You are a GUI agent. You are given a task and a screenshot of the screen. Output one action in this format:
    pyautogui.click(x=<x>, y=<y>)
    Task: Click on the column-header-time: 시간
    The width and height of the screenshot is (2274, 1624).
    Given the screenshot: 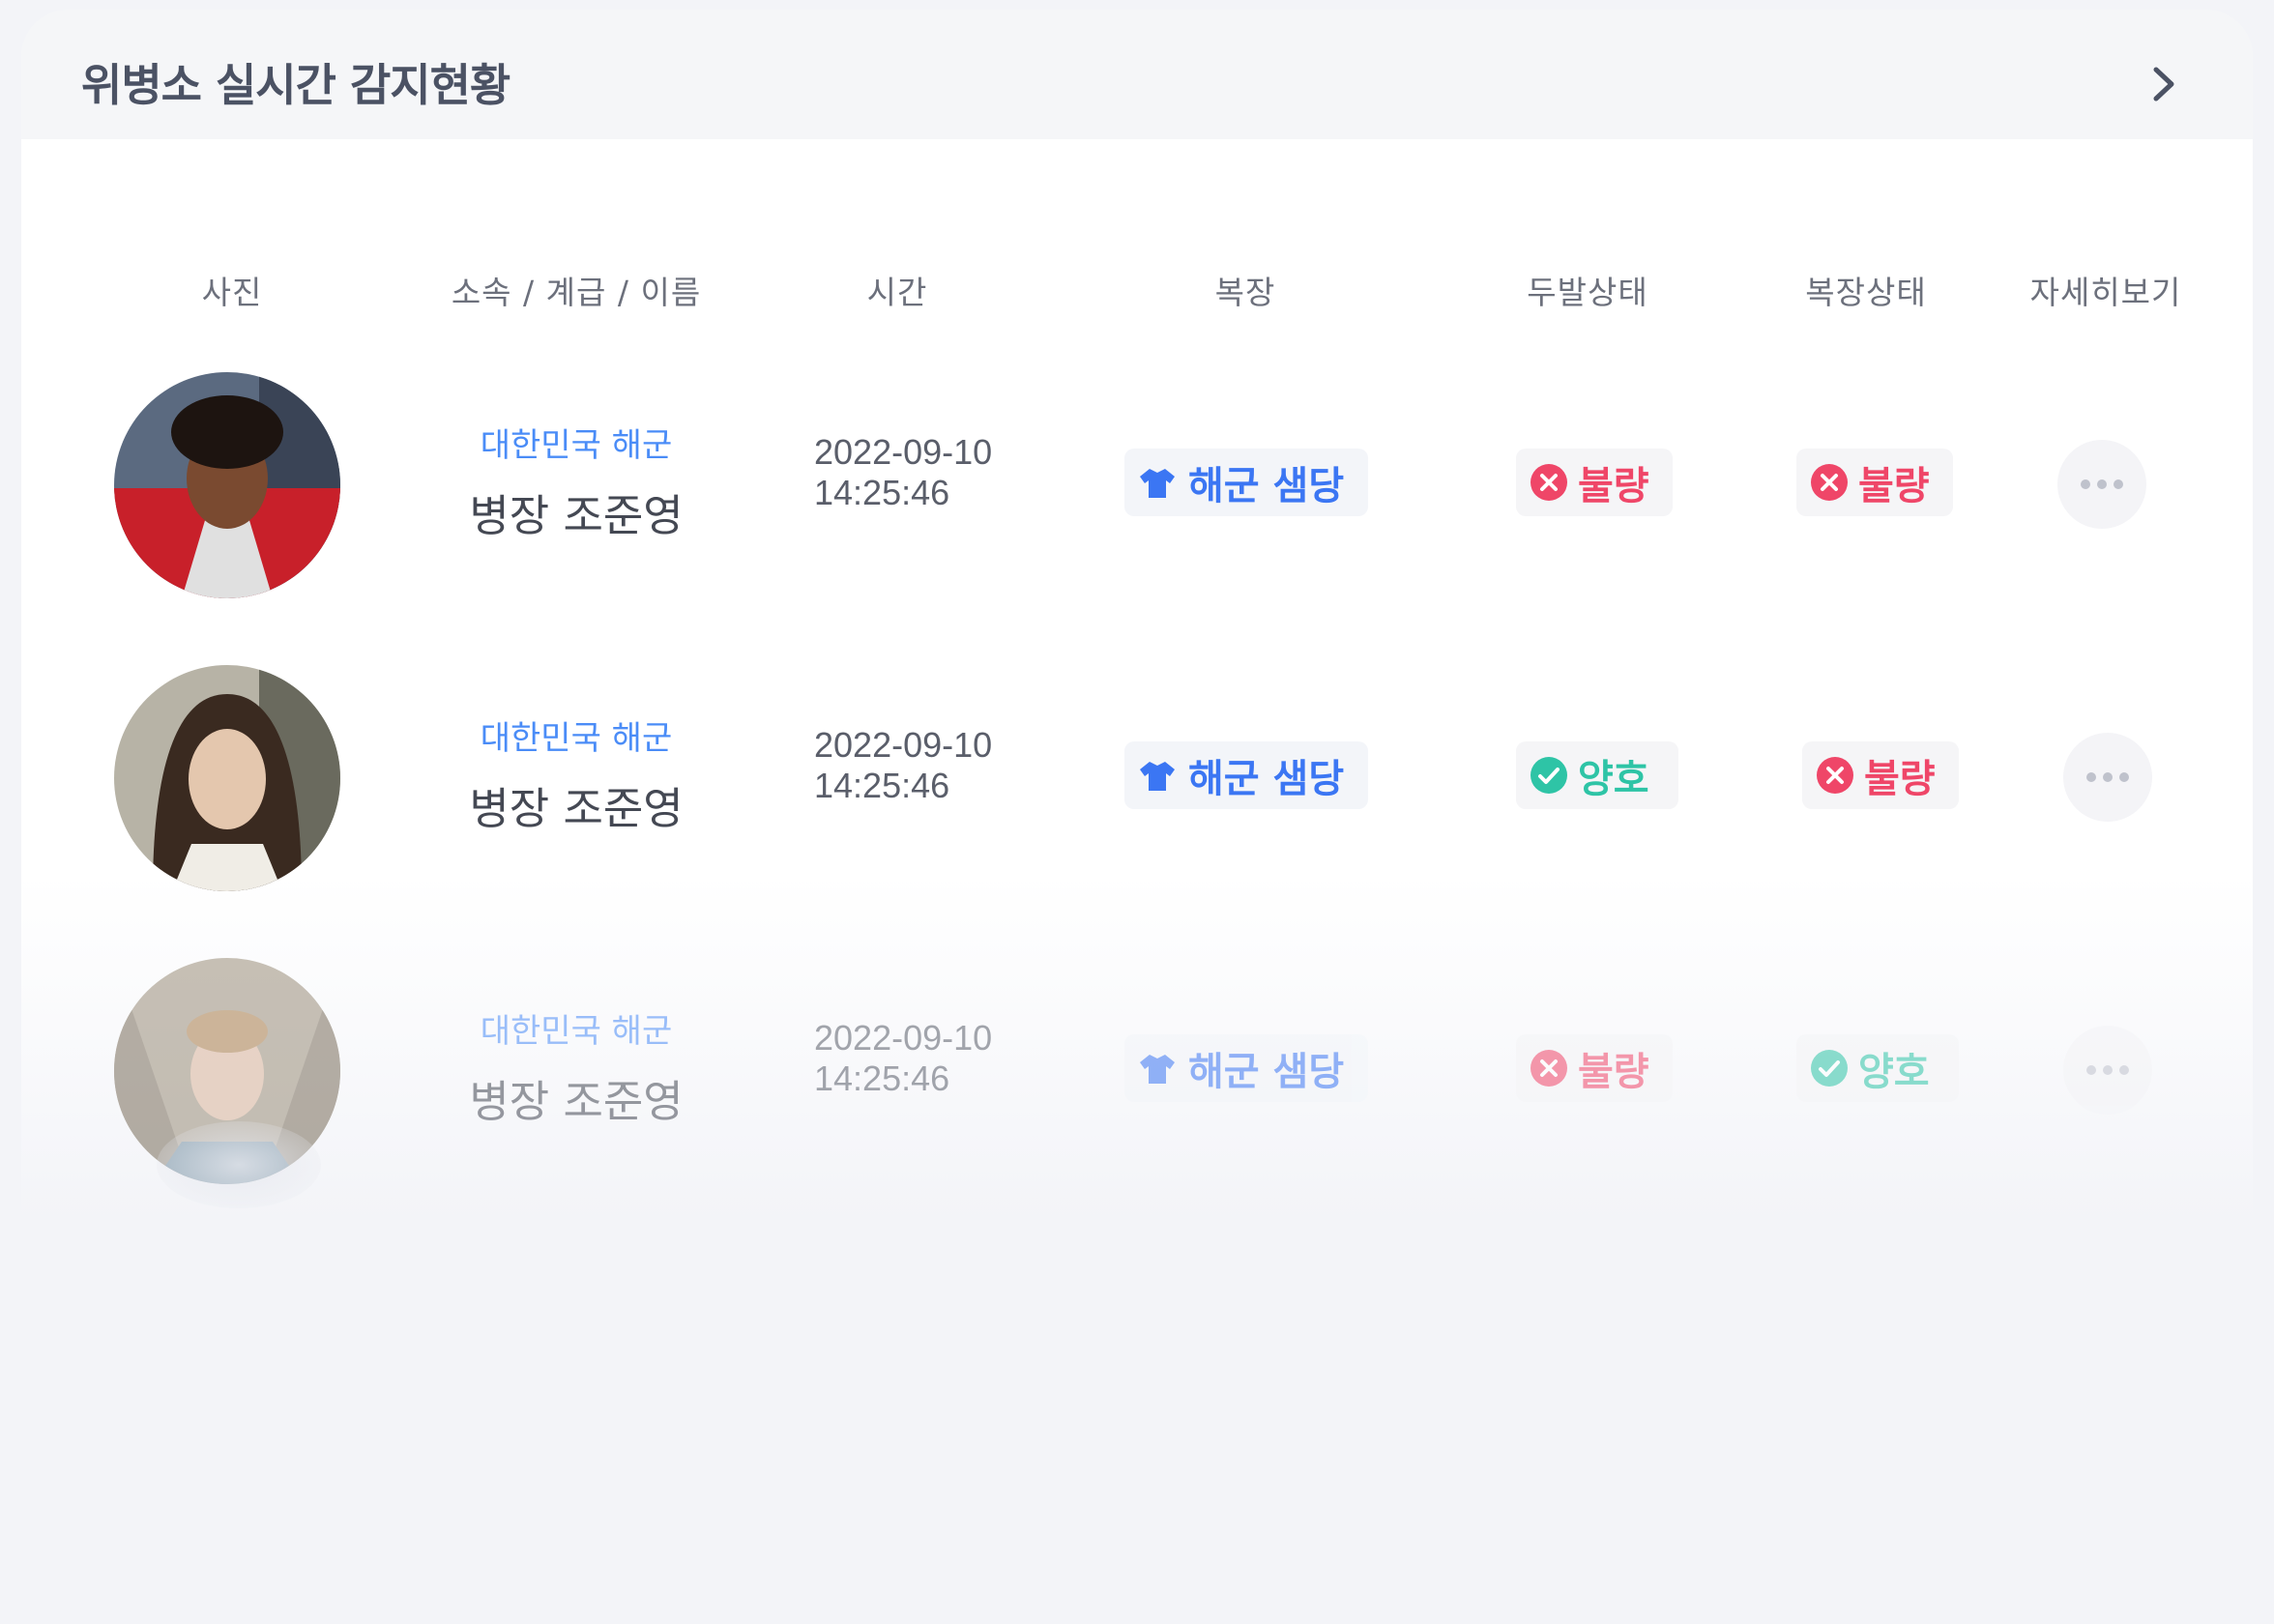 What is the action you would take?
    pyautogui.click(x=897, y=292)
    